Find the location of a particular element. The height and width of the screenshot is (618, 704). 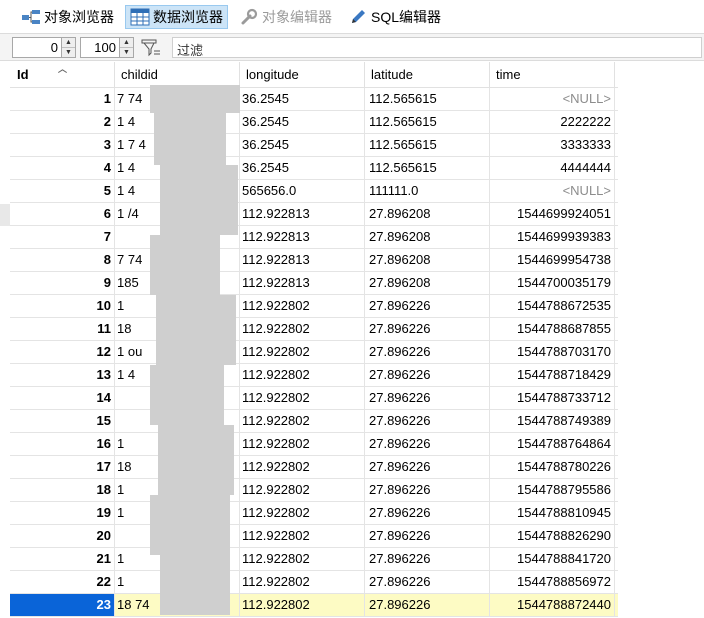

cell-childid: 1 ou is located at coordinates (177, 352).